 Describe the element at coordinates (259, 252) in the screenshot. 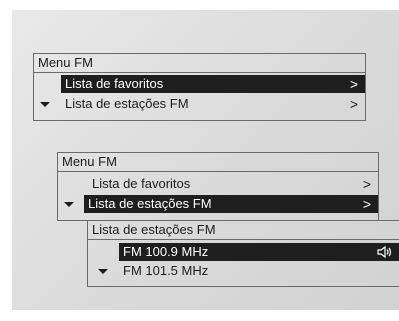

I see `station-item-100-9: FM 100.9 MHz` at that location.